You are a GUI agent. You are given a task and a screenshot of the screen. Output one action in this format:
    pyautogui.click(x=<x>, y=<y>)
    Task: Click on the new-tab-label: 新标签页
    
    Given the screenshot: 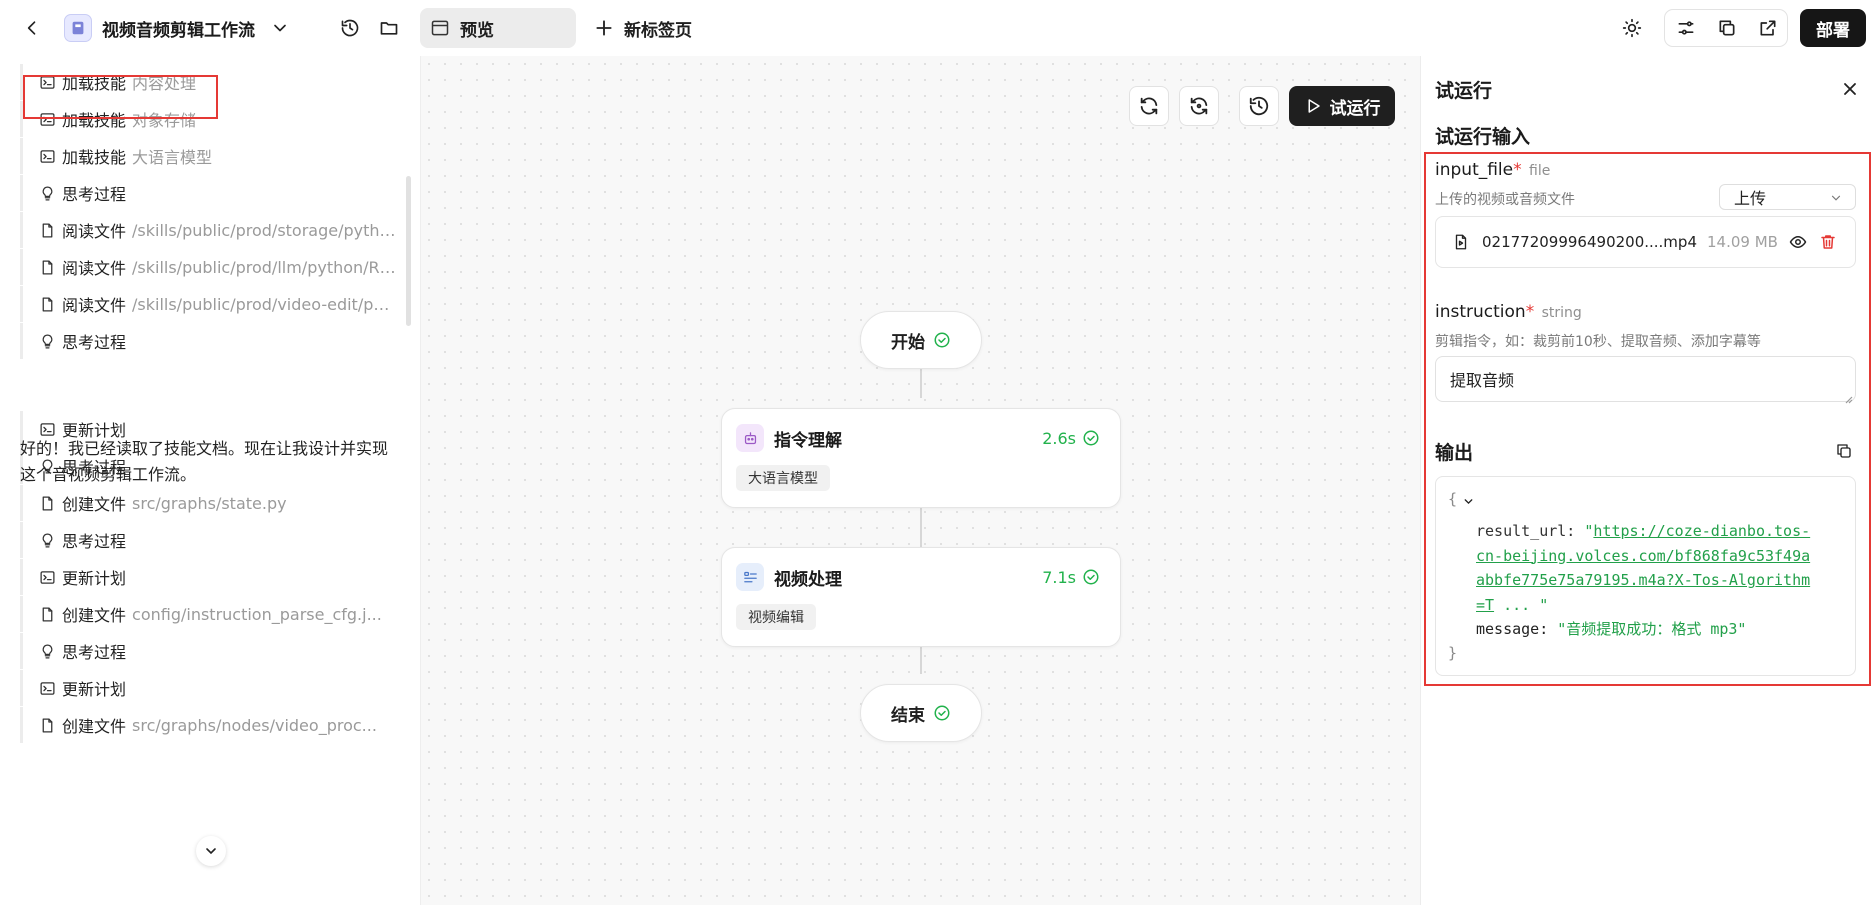 What is the action you would take?
    pyautogui.click(x=658, y=30)
    